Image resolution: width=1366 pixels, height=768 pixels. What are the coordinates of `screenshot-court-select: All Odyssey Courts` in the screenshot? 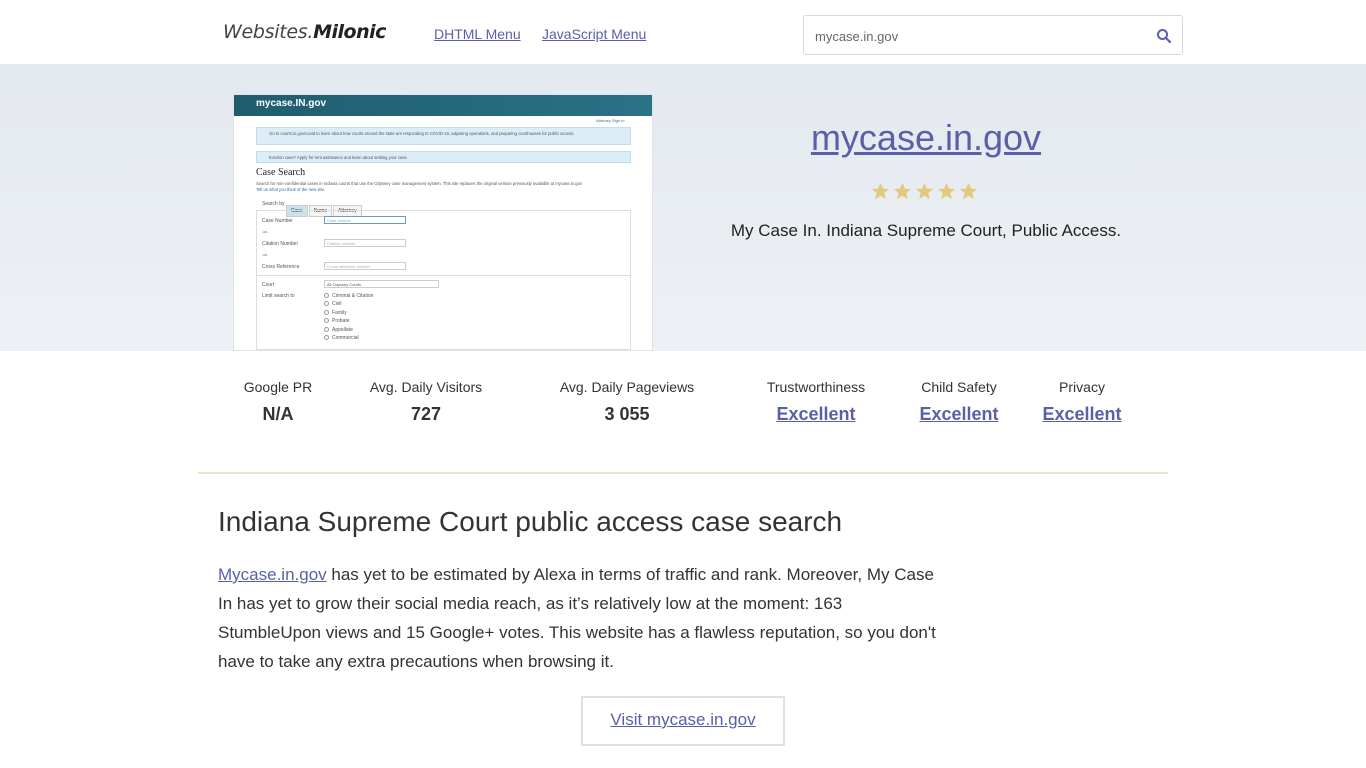 It's located at (381, 284).